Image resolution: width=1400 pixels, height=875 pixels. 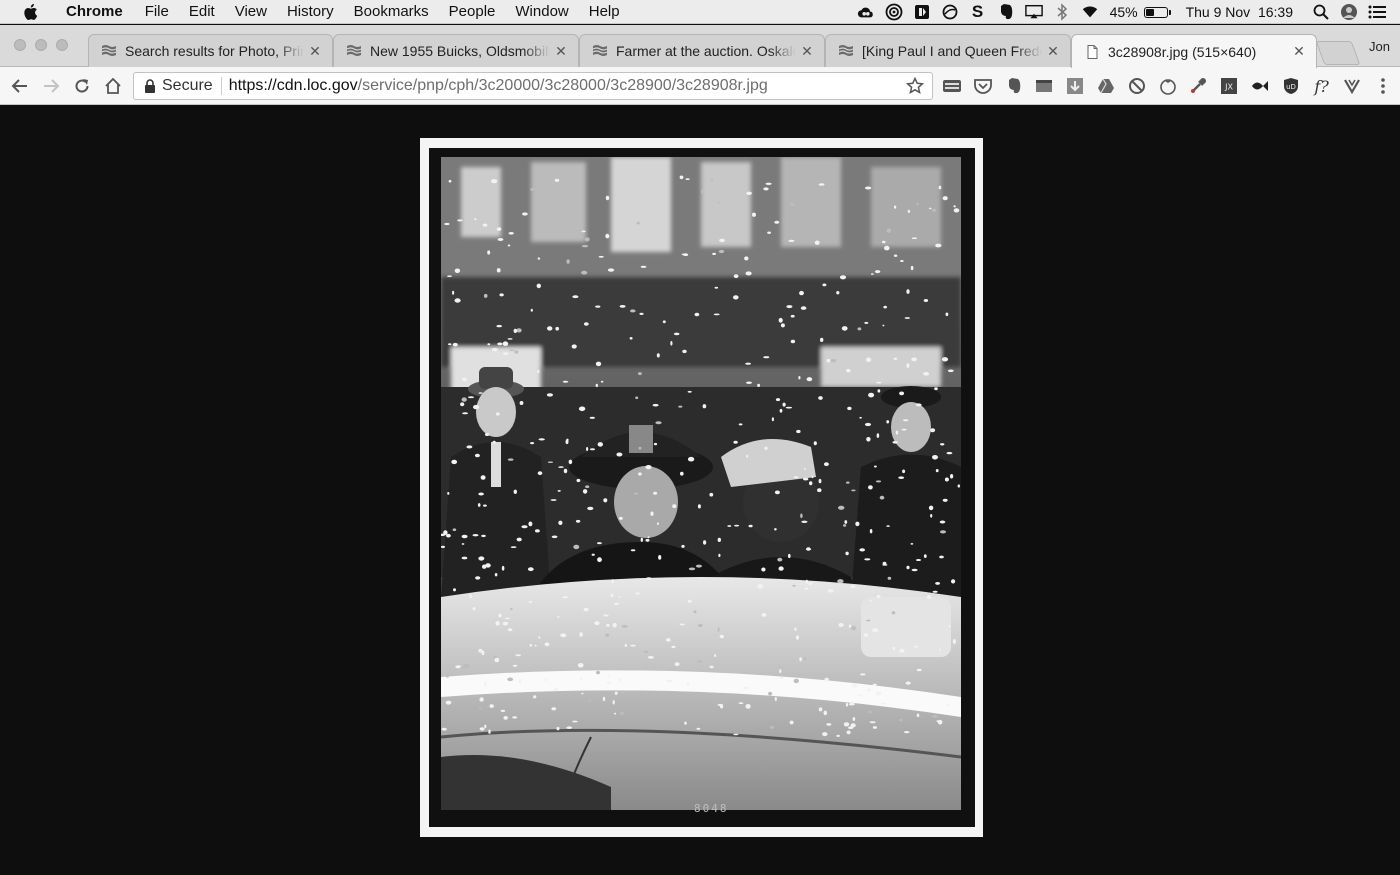 I want to click on wifi-icon, so click(x=1090, y=12).